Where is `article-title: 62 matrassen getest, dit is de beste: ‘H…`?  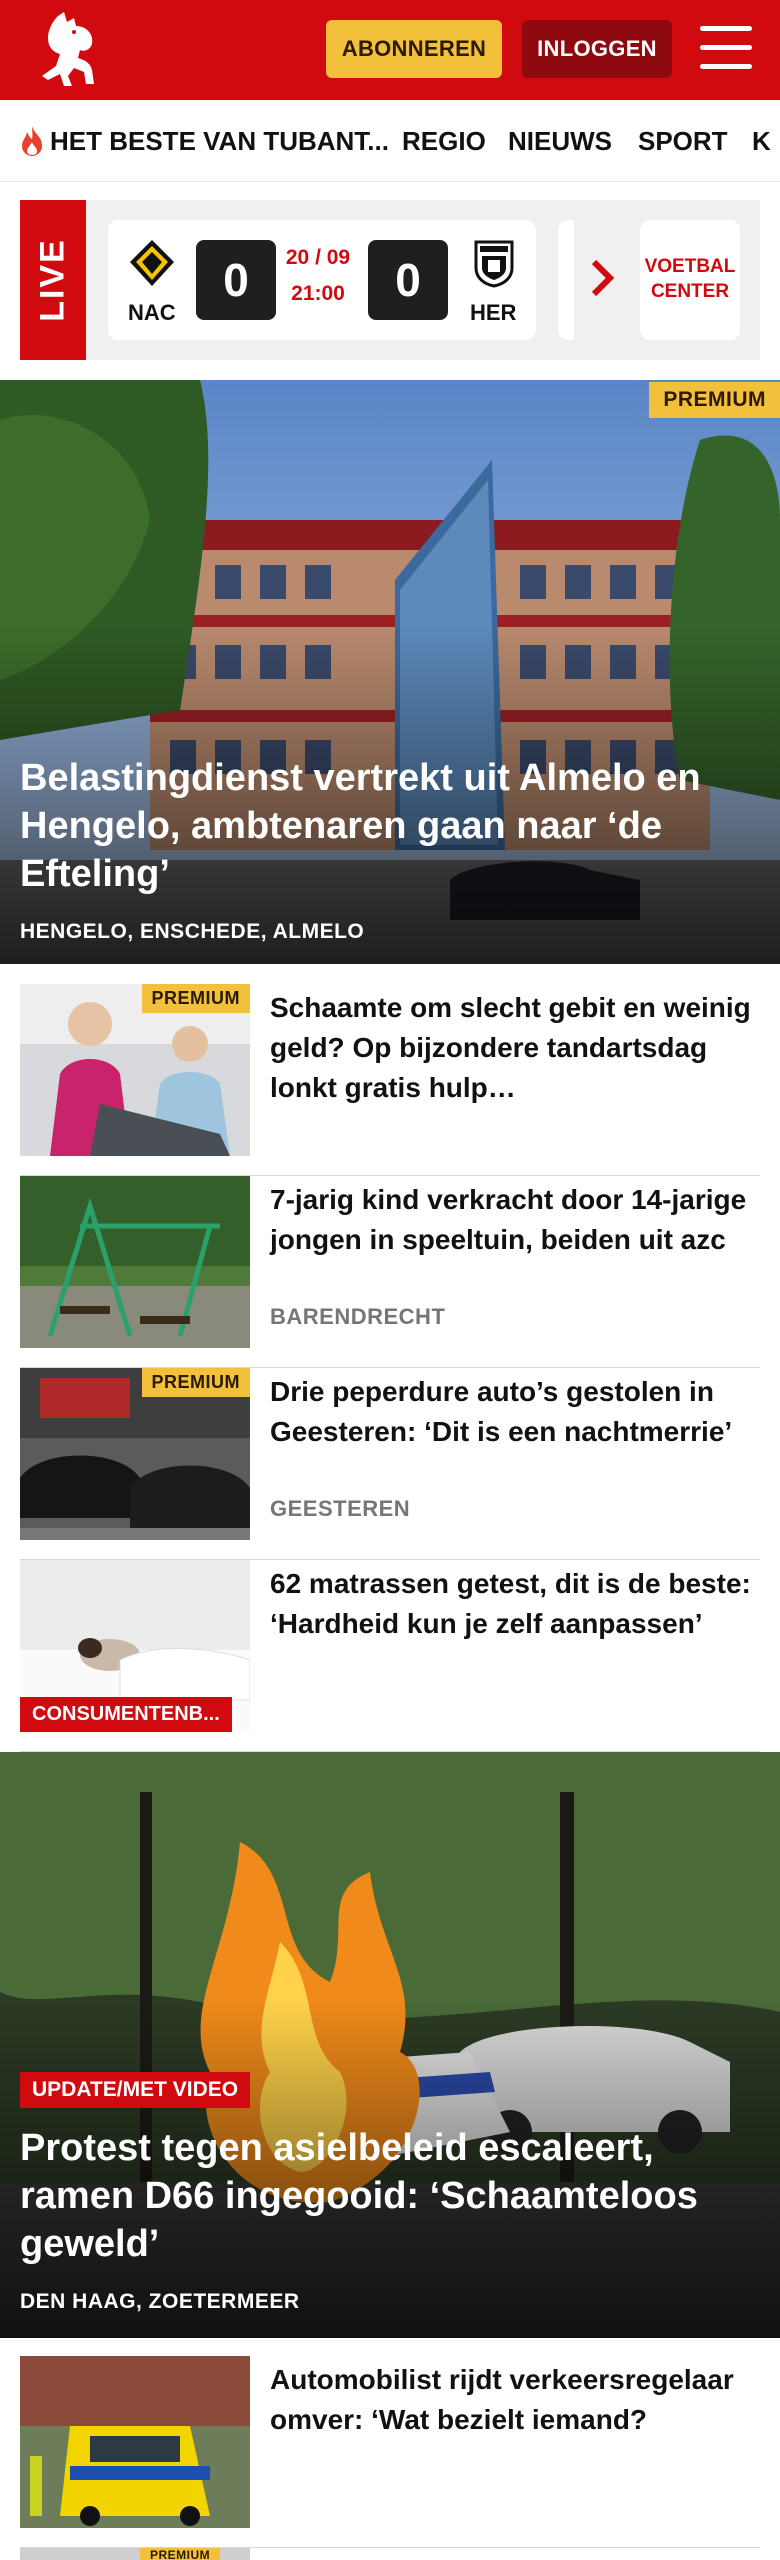 article-title: 62 matrassen getest, dit is de beste: ‘H… is located at coordinates (510, 1603).